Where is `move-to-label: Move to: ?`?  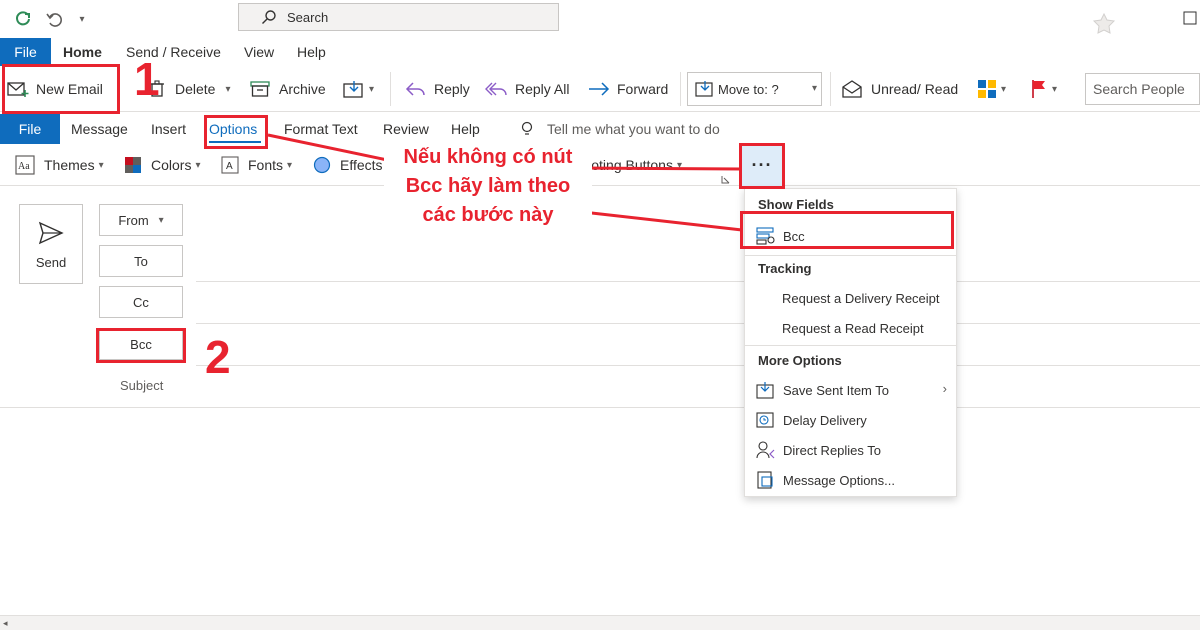
move-to-label: Move to: ? is located at coordinates (748, 89).